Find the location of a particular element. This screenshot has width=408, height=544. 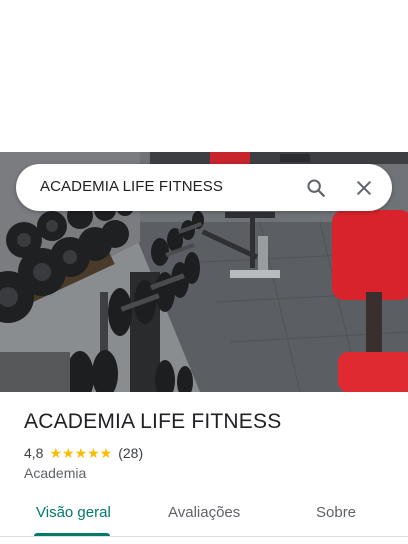

close-icon is located at coordinates (364, 188).